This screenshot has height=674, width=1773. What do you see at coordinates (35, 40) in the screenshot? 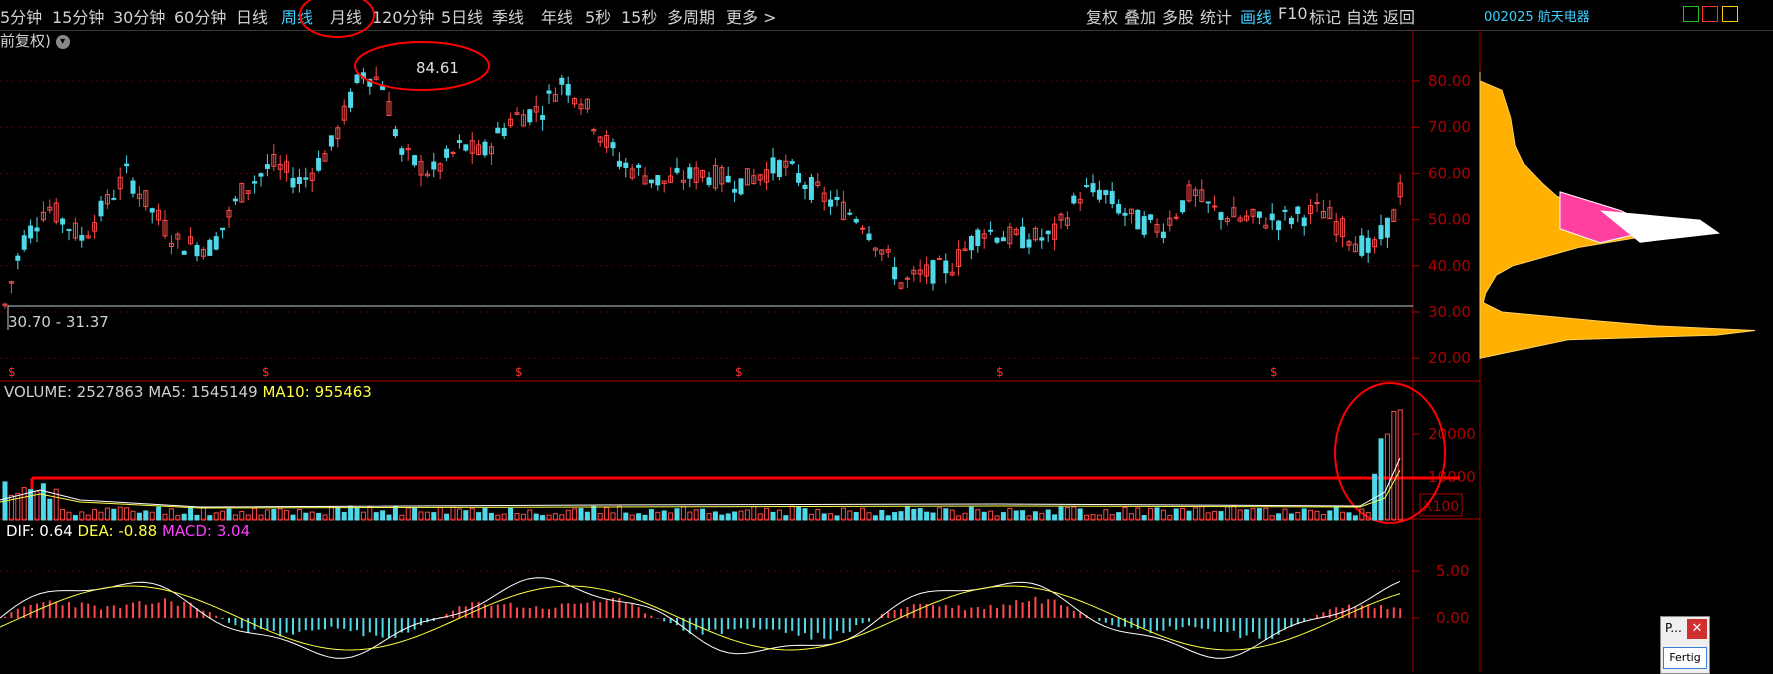
I see `adjust-mode-label: 前复权) ▾` at bounding box center [35, 40].